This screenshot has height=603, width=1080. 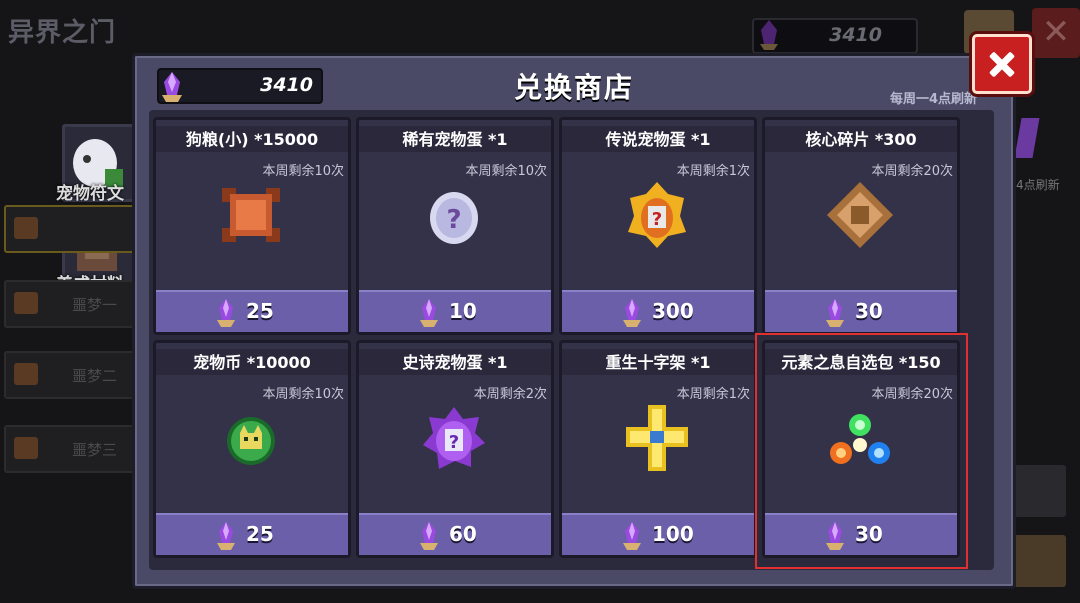 What do you see at coordinates (855, 35) in the screenshot?
I see `background-currency-value: 3410` at bounding box center [855, 35].